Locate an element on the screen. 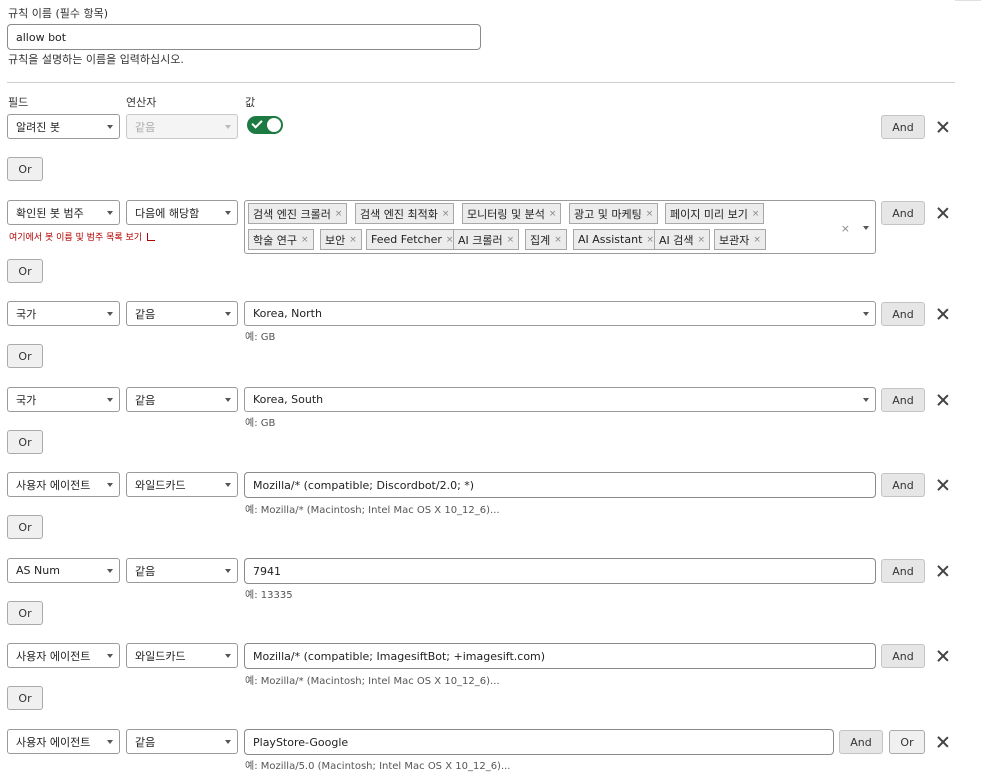 This screenshot has width=981, height=772. category-tag: 학술 연구 × is located at coordinates (281, 239).